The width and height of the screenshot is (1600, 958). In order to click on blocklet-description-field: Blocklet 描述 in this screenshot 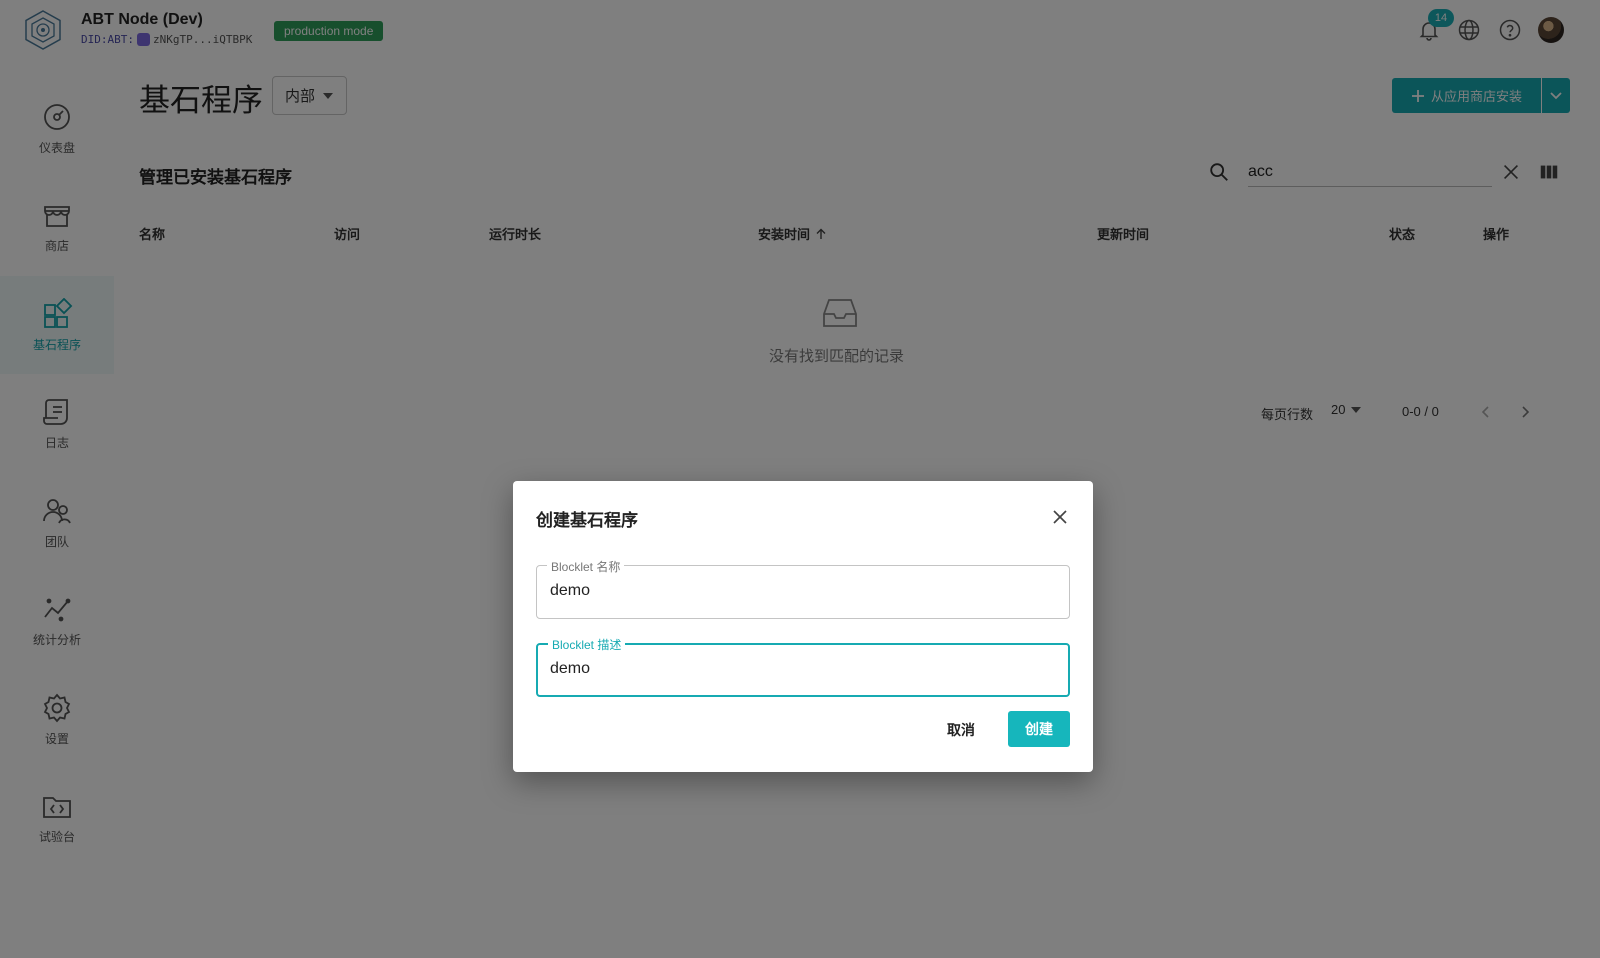, I will do `click(803, 666)`.